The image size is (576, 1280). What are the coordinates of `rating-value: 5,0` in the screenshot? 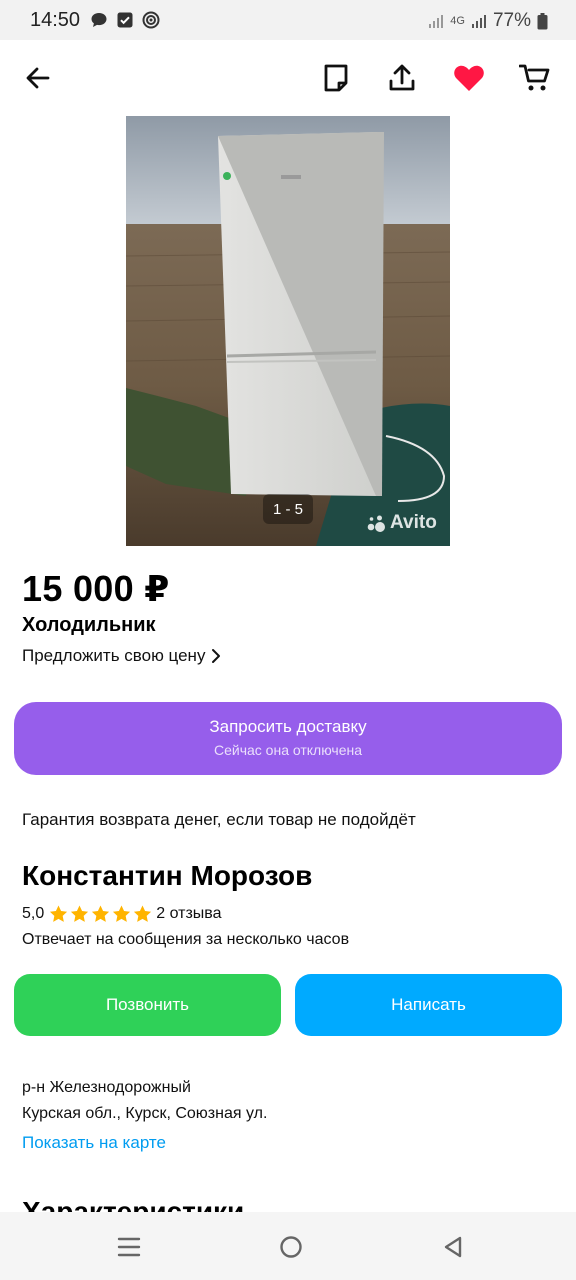 It's located at (33, 913).